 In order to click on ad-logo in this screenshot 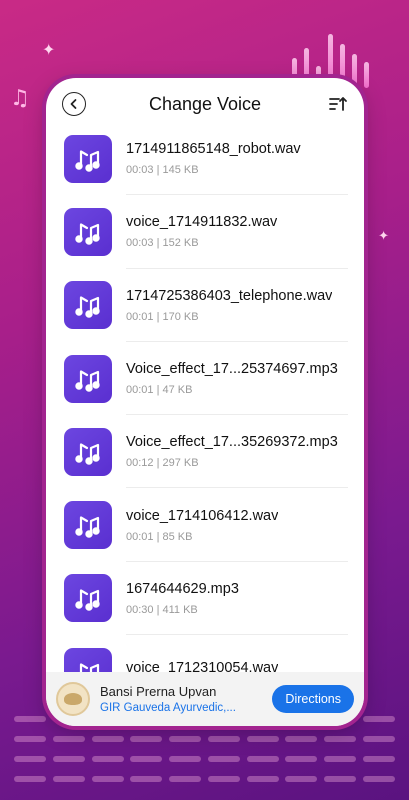, I will do `click(73, 699)`.